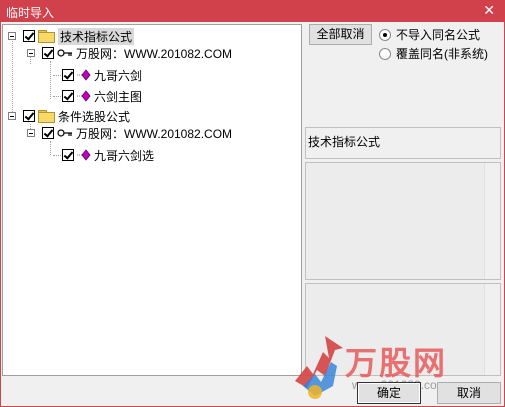  What do you see at coordinates (403, 143) in the screenshot?
I see `formula-type-panel: 技术指标公式` at bounding box center [403, 143].